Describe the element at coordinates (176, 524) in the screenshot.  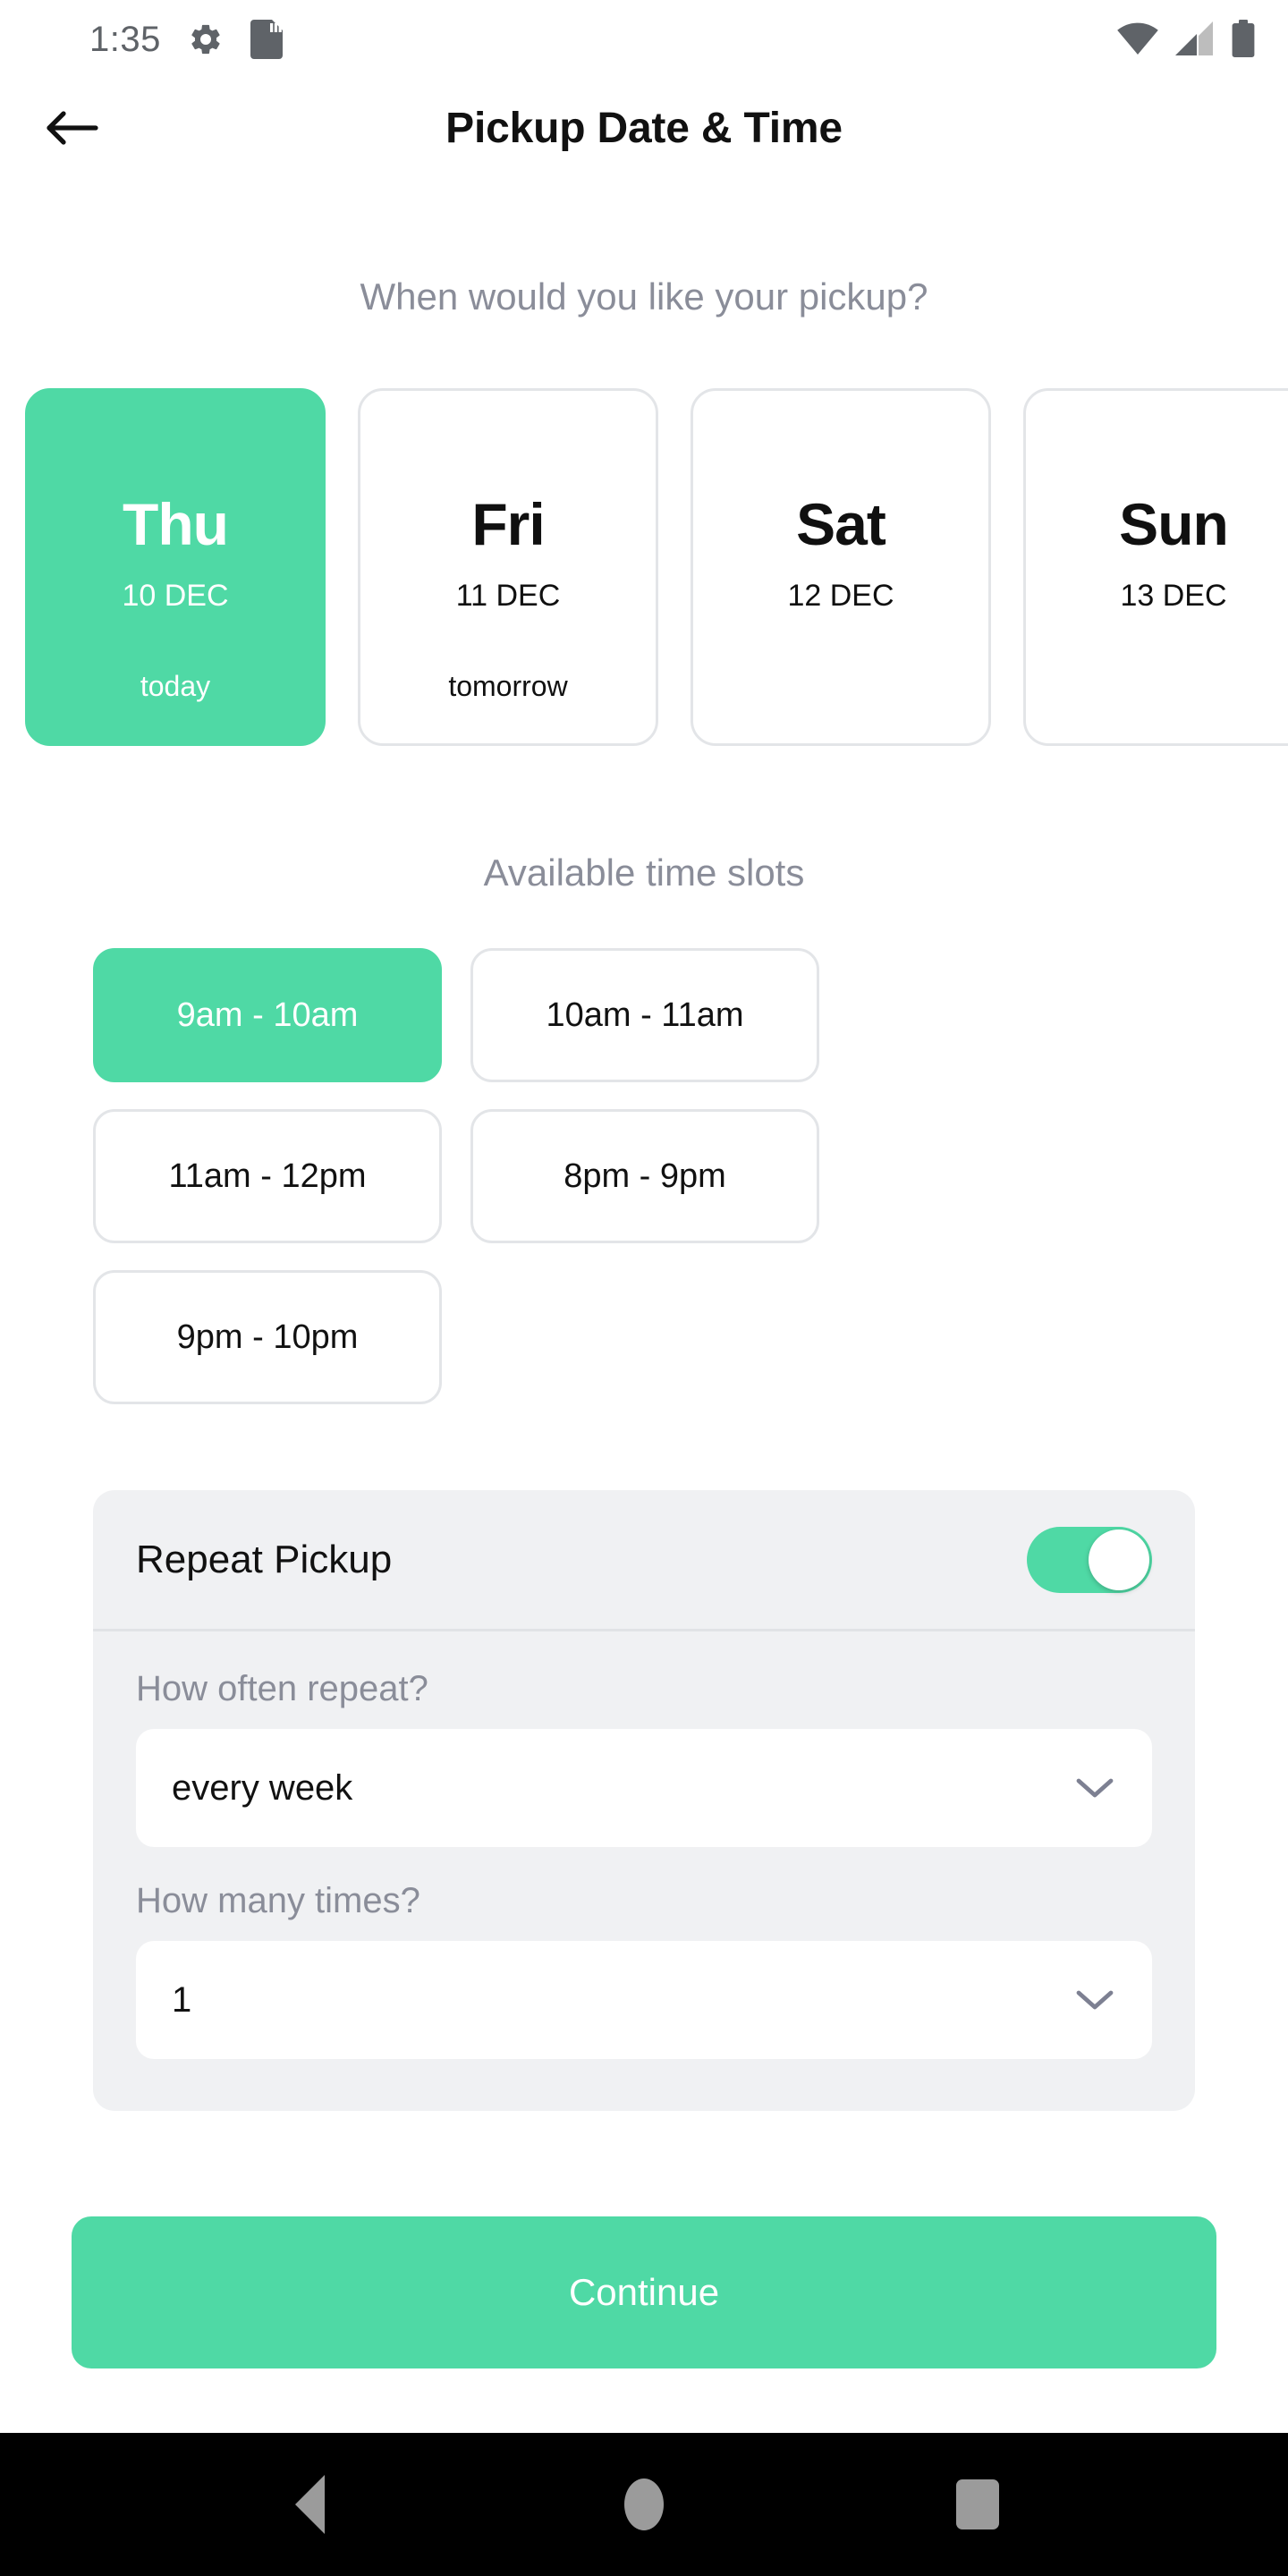
I see `date-card-dow: Thu` at that location.